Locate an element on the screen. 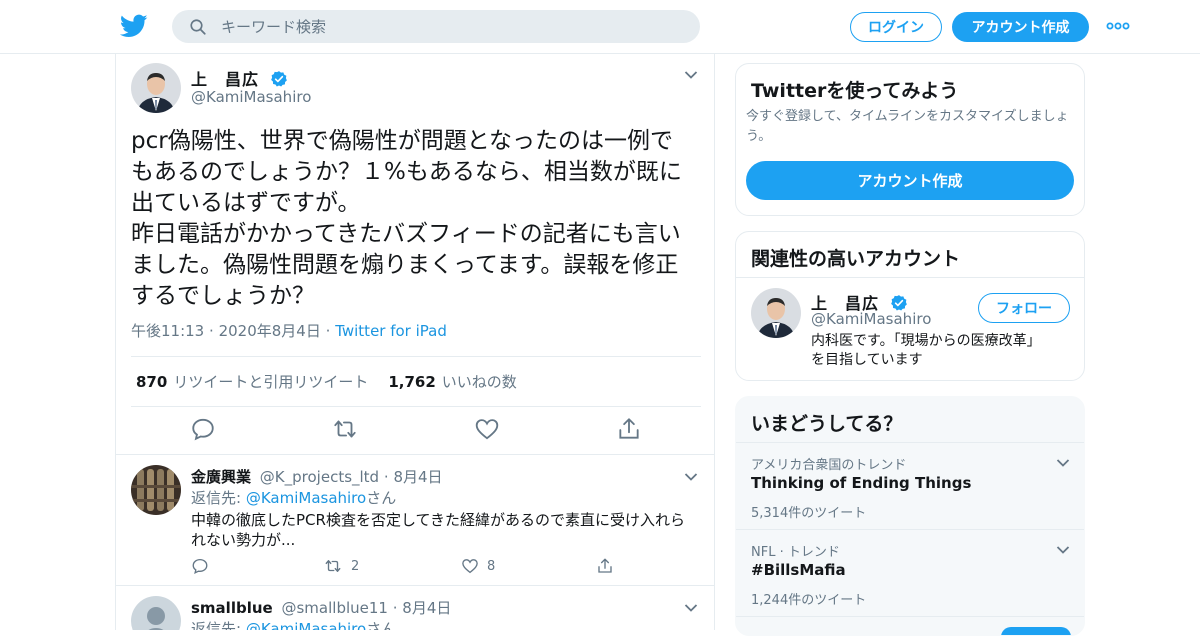 This screenshot has height=636, width=1200. reply-header: smallblue @smallblue11 · 8月4日 is located at coordinates (321, 607).